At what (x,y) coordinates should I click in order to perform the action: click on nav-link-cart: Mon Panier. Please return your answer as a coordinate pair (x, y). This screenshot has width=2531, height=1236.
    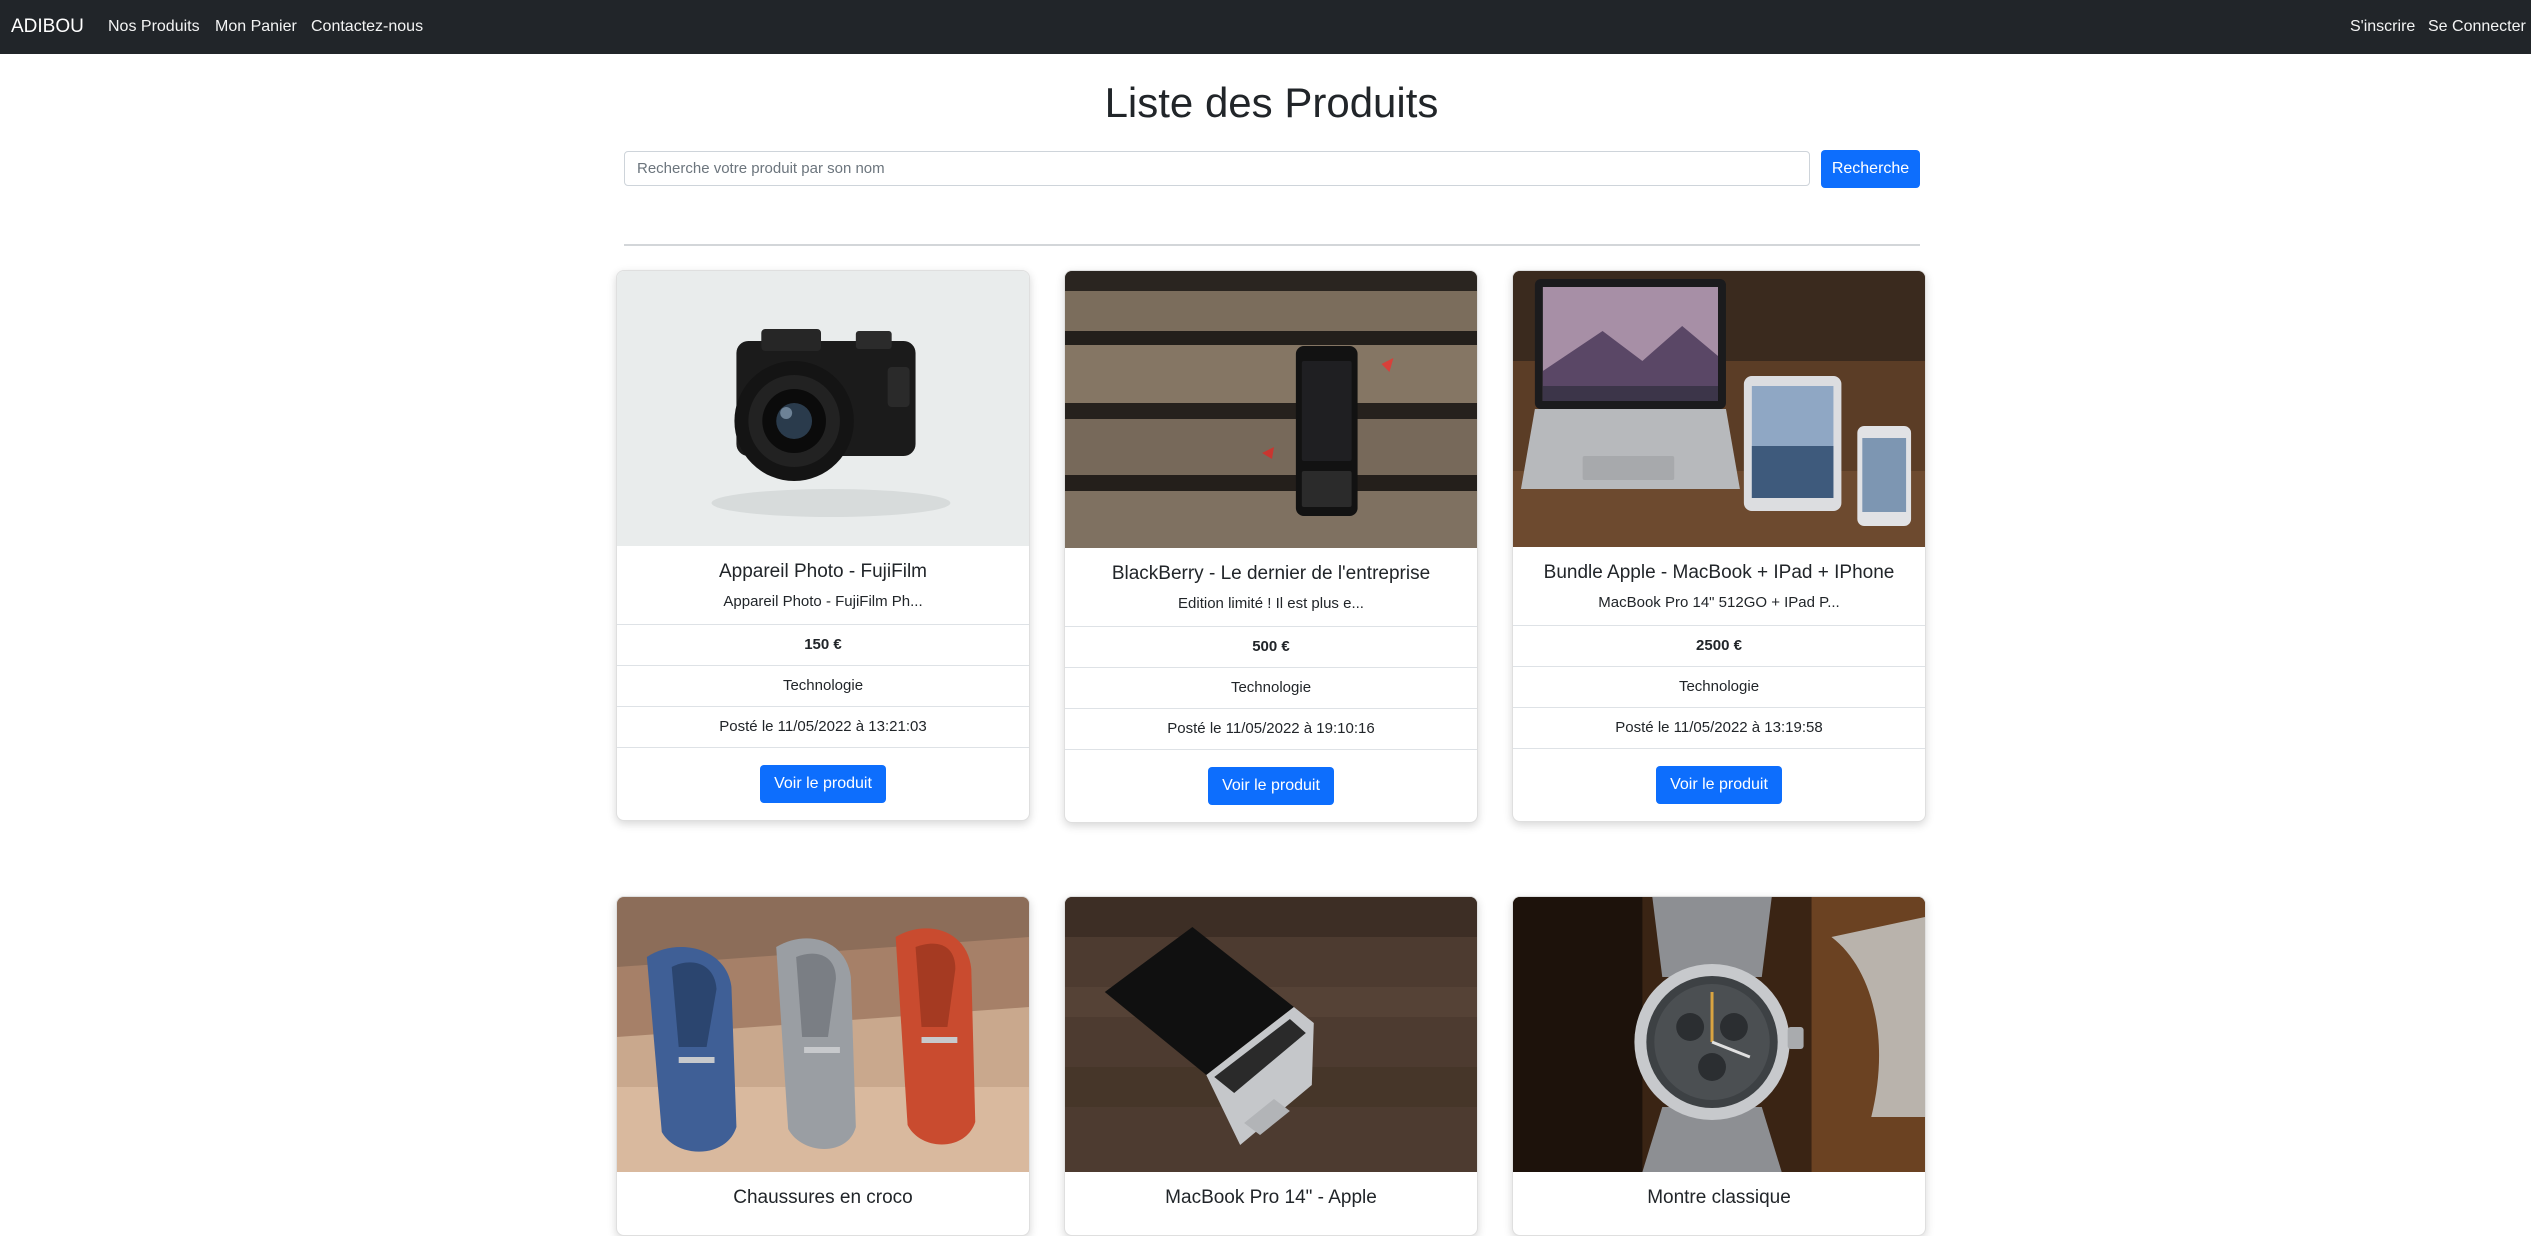
    Looking at the image, I should click on (256, 27).